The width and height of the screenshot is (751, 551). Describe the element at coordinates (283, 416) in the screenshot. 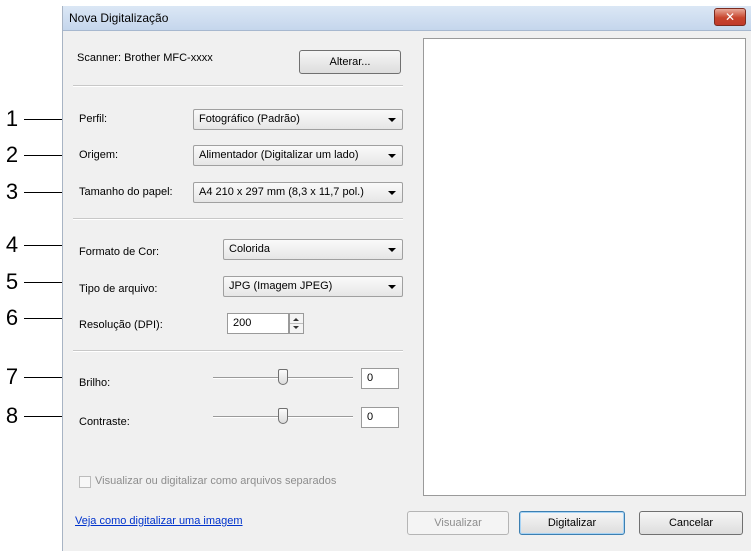

I see `contrast-slider-thumb` at that location.